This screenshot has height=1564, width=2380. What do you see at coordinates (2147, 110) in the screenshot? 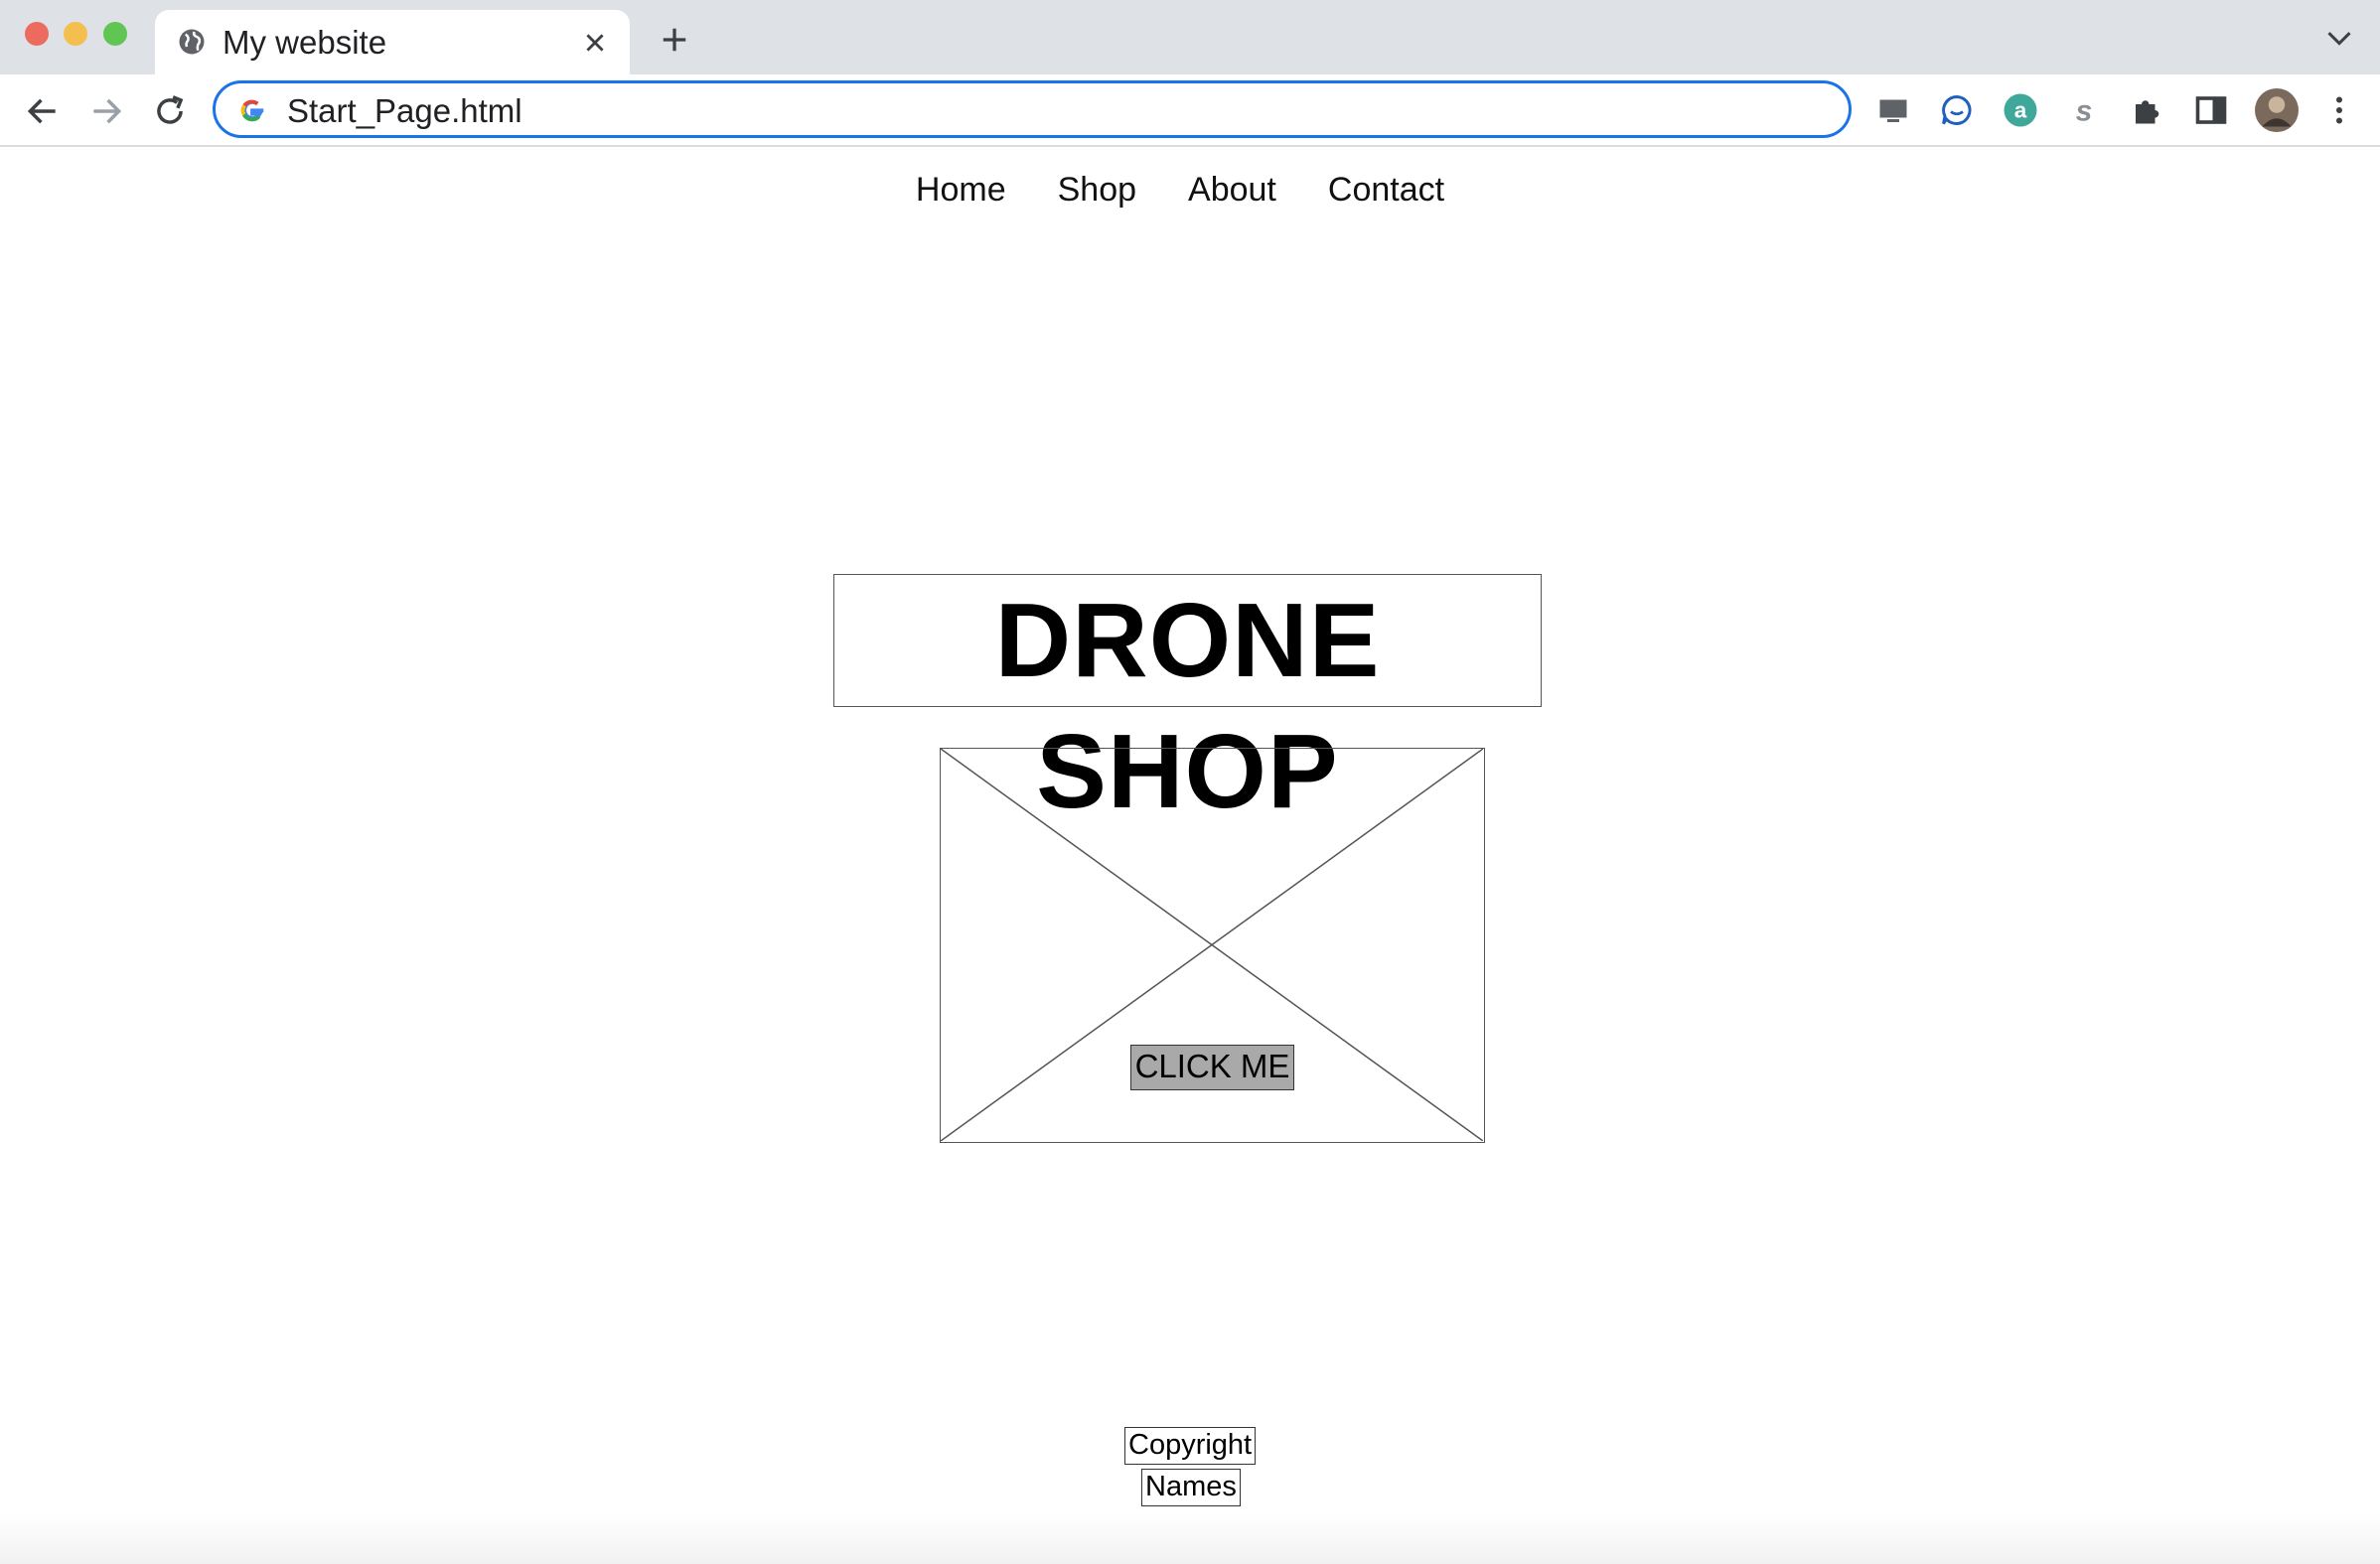
I see `extensions-puzzle-icon` at bounding box center [2147, 110].